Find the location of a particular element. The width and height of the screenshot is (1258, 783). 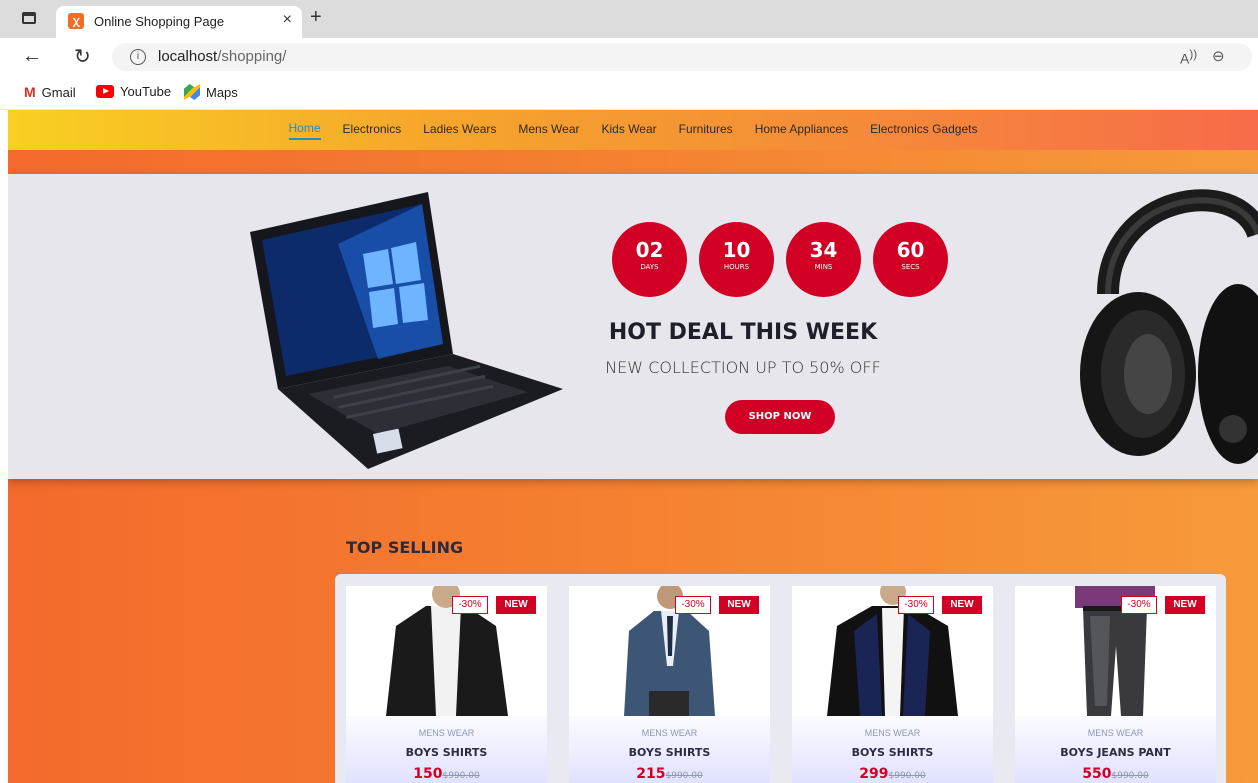

nav-item-furnitures: Furnitures is located at coordinates (706, 130).